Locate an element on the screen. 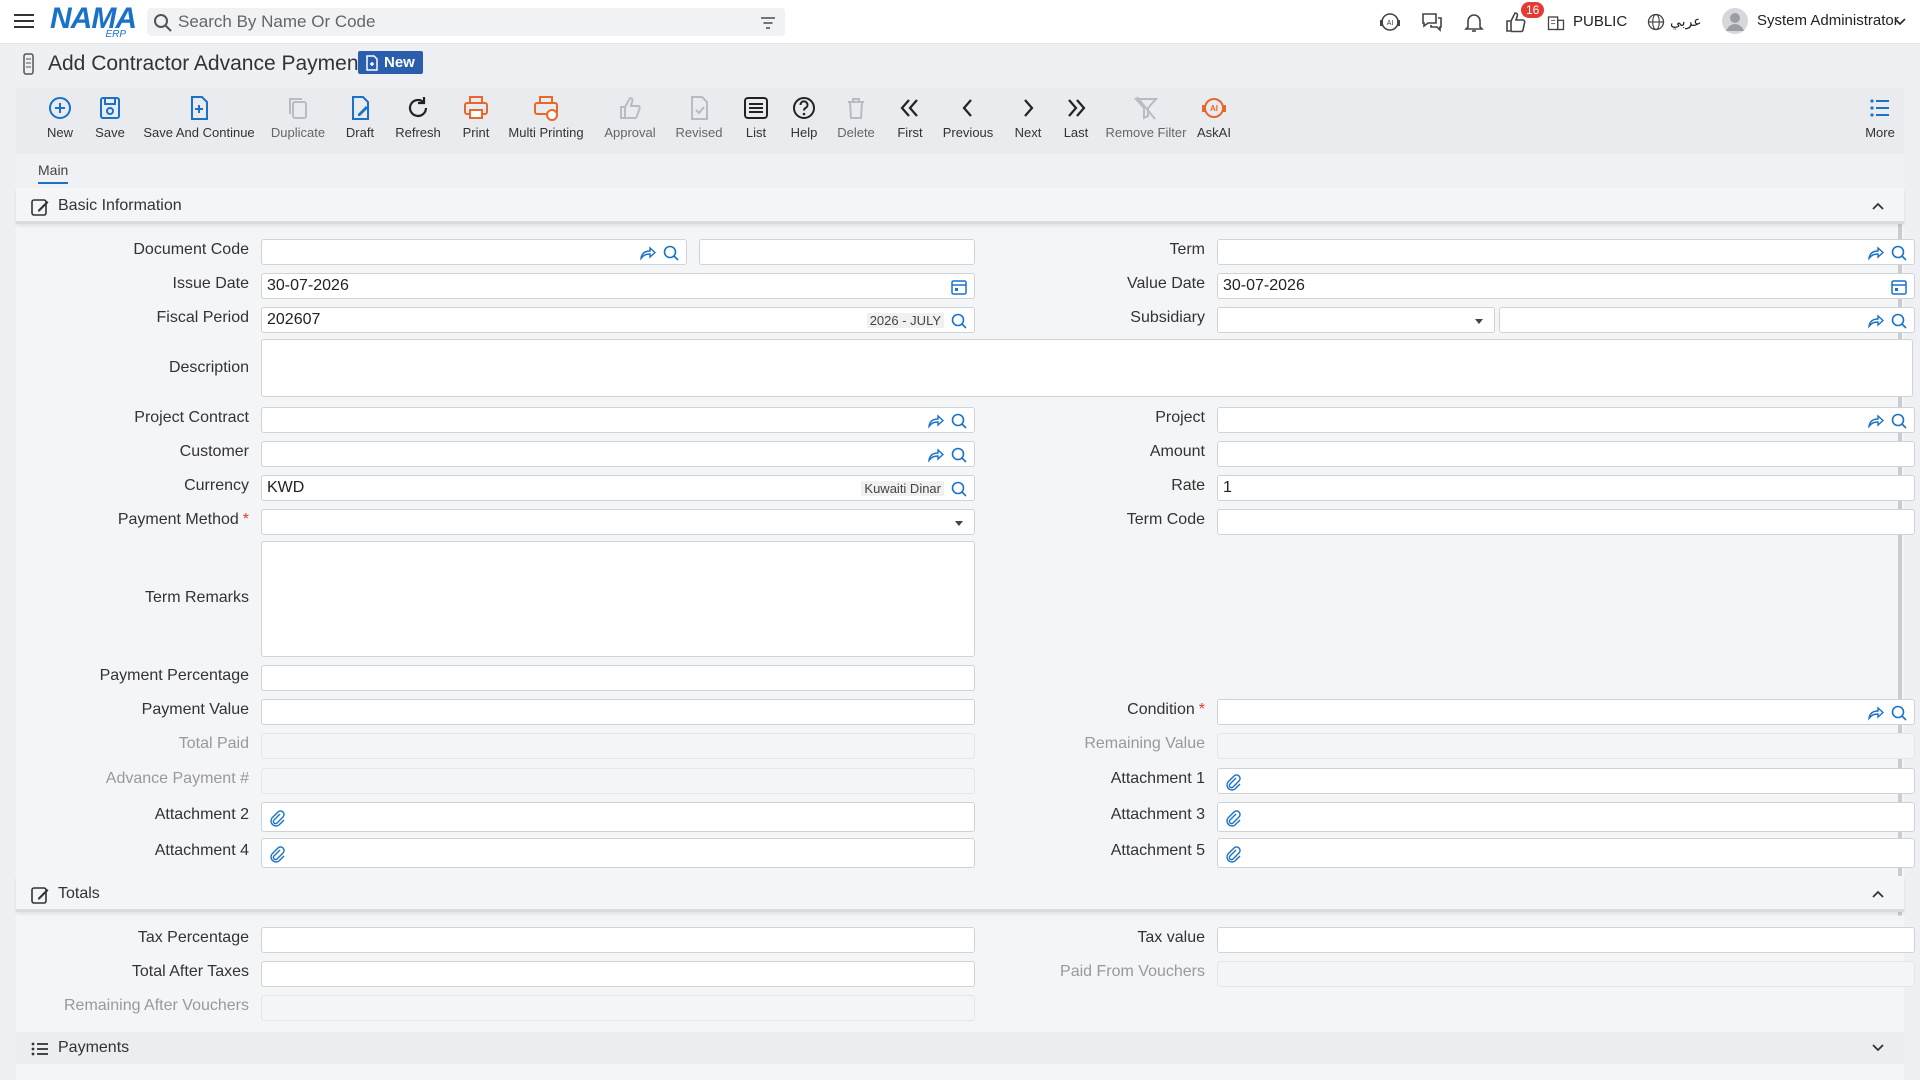  logo: NAMA ERP is located at coordinates (93, 22).